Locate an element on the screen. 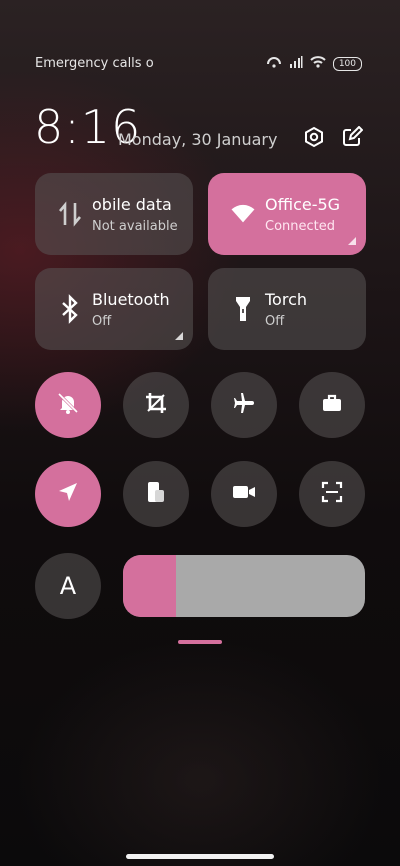 Image resolution: width=400 pixels, height=866 pixels. page-indicator is located at coordinates (200, 642).